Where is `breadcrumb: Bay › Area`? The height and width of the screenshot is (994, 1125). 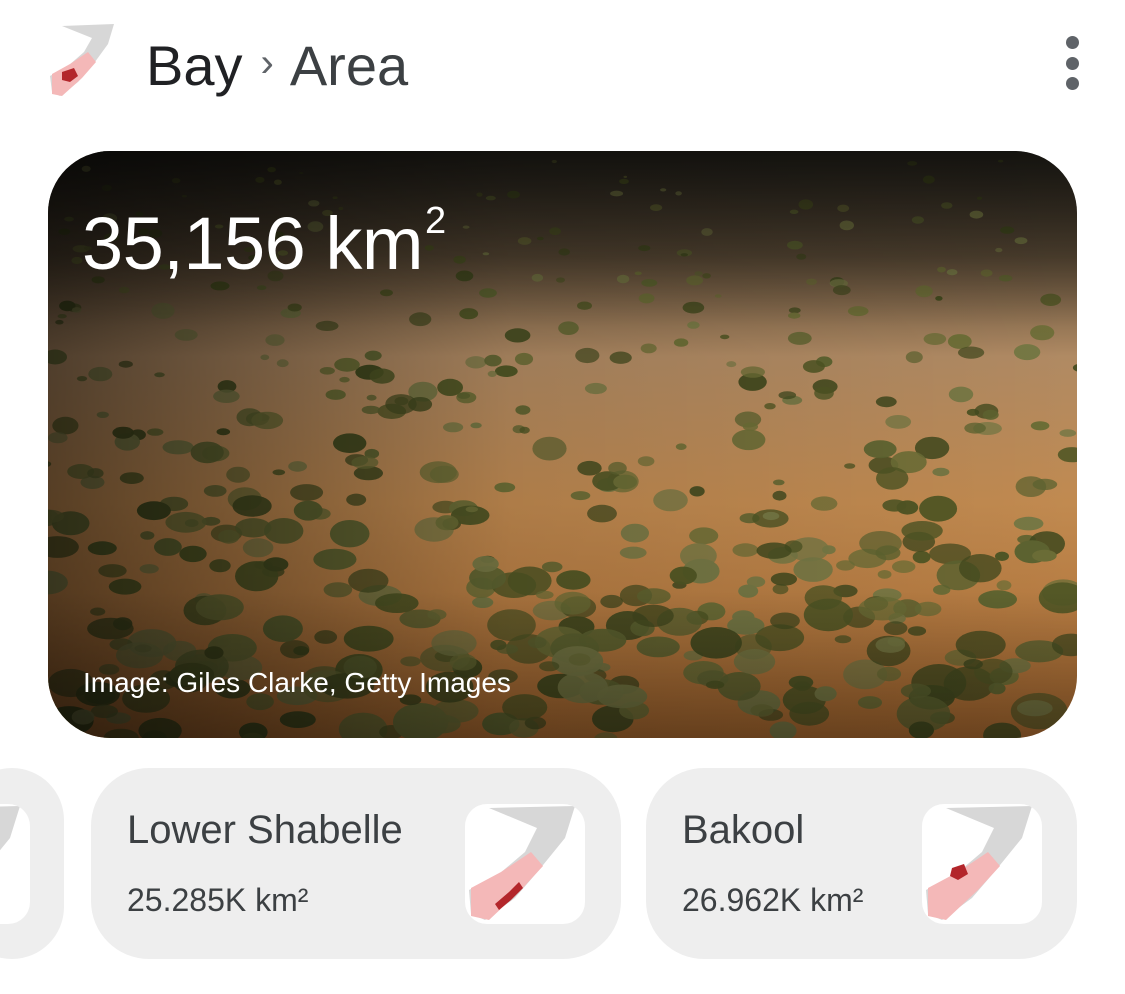 breadcrumb: Bay › Area is located at coordinates (277, 65).